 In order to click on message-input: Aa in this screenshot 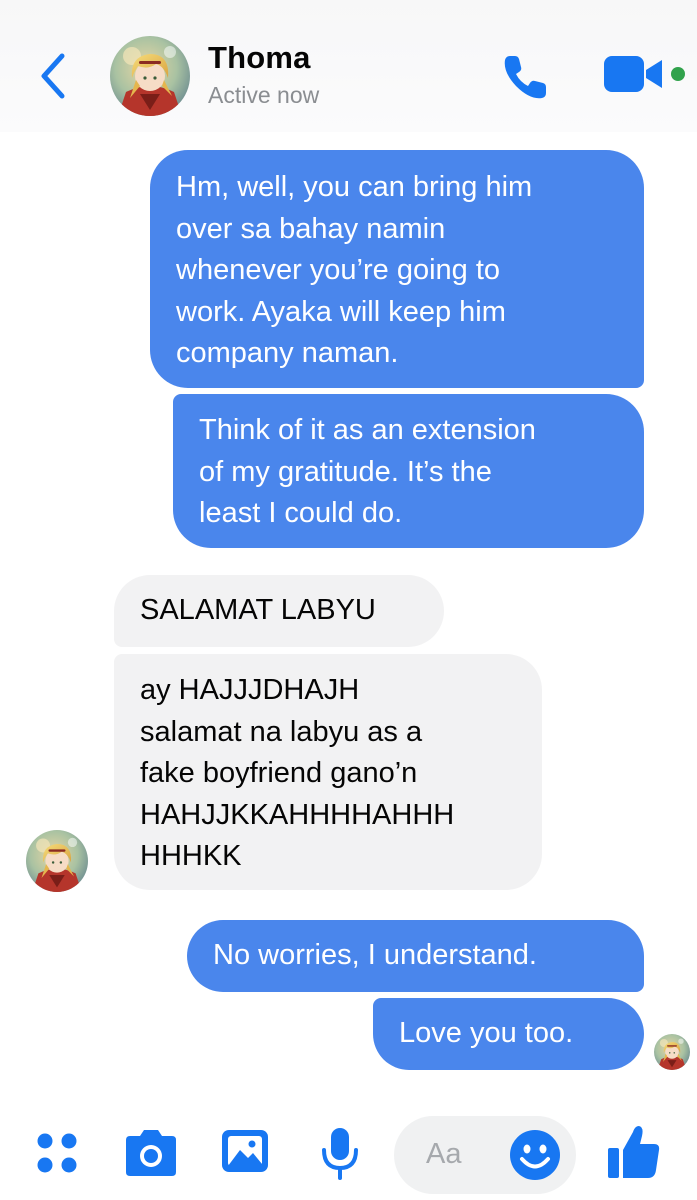, I will do `click(485, 1155)`.